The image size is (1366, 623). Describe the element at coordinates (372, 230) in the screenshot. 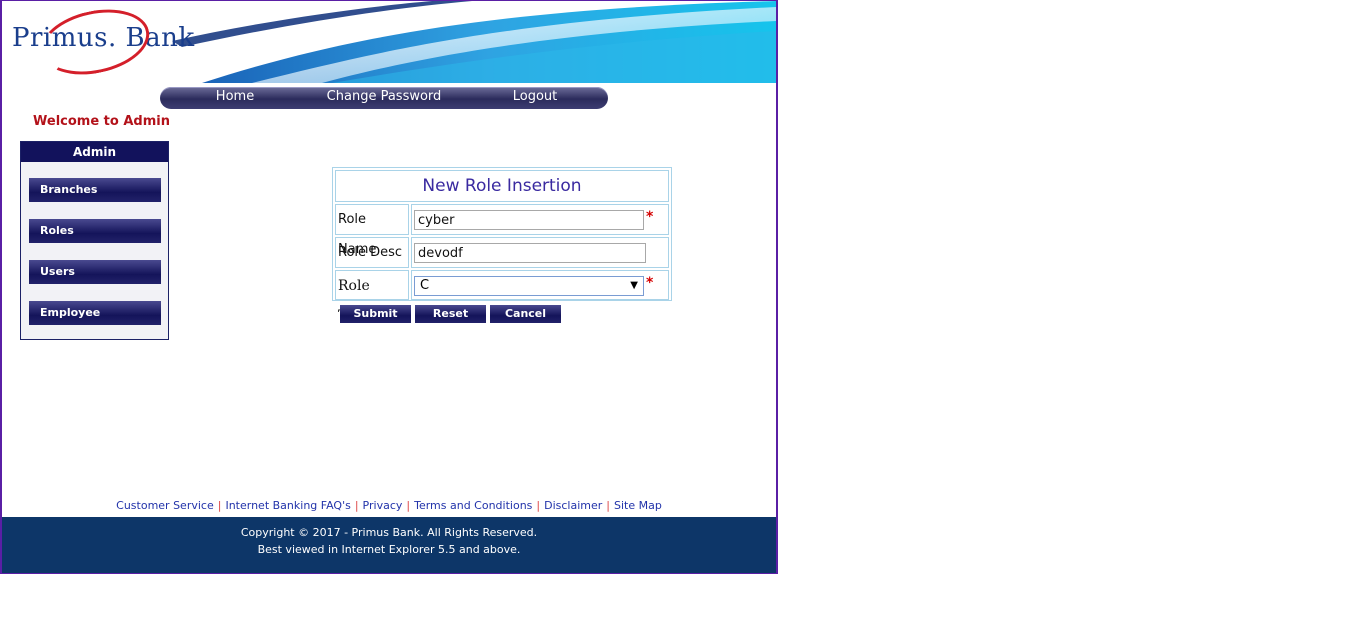

I see `role-name-label-cell: Role Name` at that location.